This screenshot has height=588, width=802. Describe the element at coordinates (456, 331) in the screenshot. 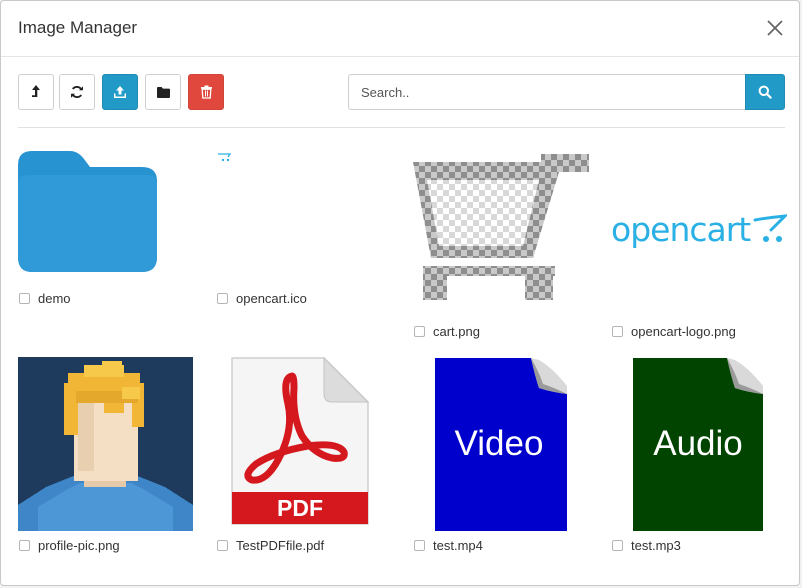

I see `file-name: cart.png` at that location.